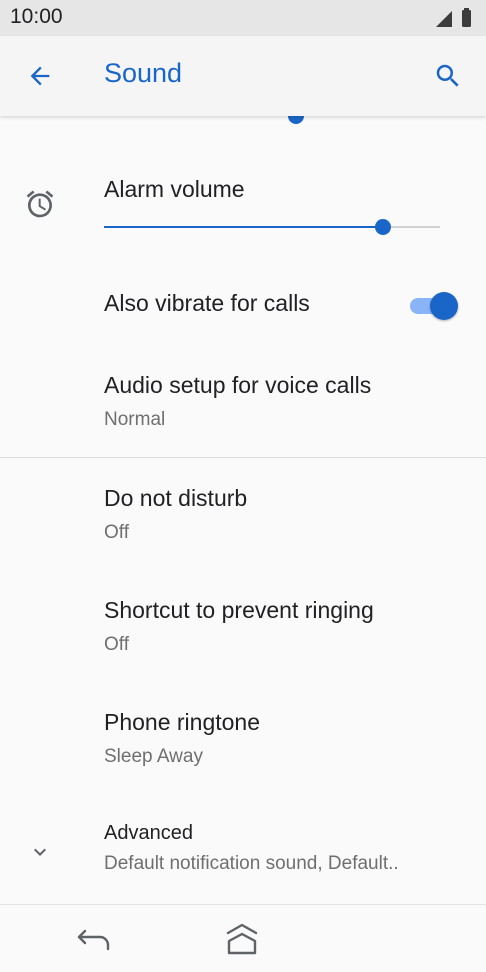 Image resolution: width=486 pixels, height=972 pixels. What do you see at coordinates (251, 863) in the screenshot?
I see `advanced-summary: Default notification sound, Default..` at bounding box center [251, 863].